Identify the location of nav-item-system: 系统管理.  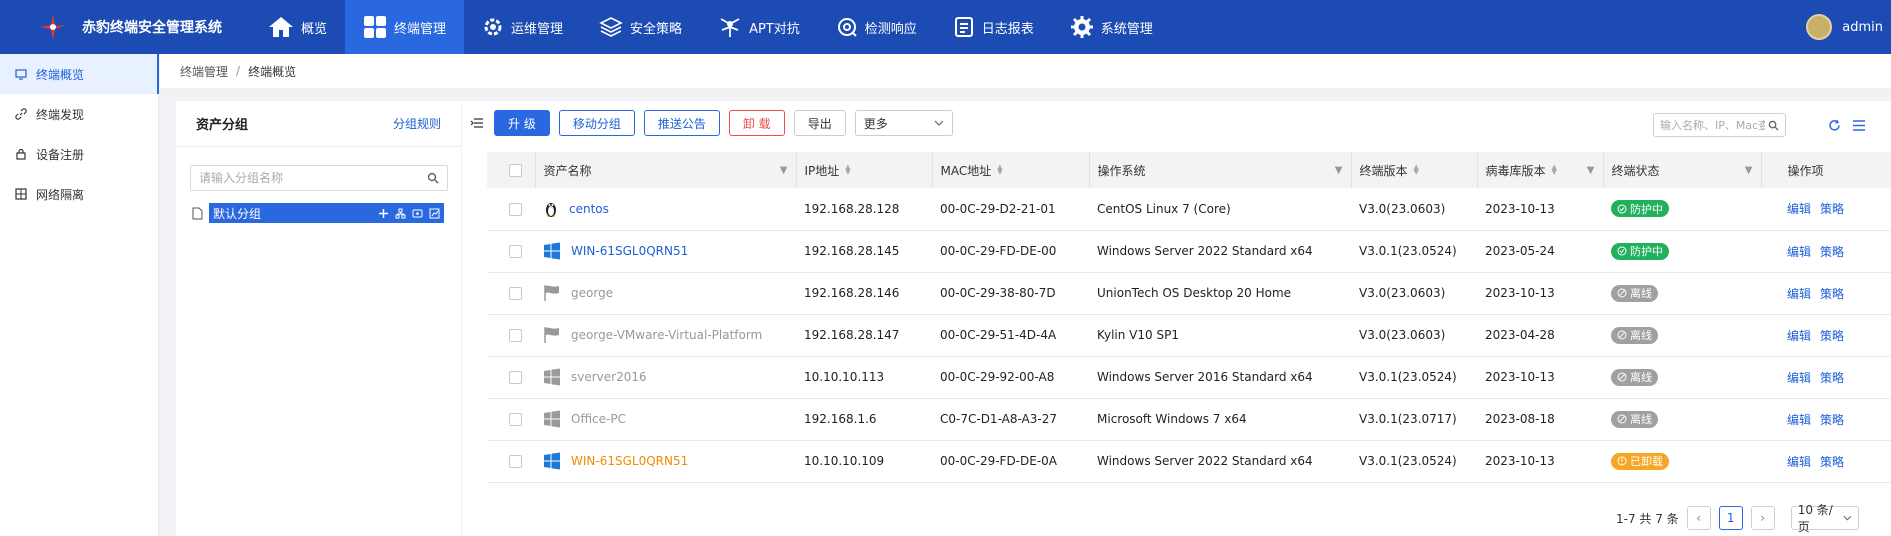
(1111, 27).